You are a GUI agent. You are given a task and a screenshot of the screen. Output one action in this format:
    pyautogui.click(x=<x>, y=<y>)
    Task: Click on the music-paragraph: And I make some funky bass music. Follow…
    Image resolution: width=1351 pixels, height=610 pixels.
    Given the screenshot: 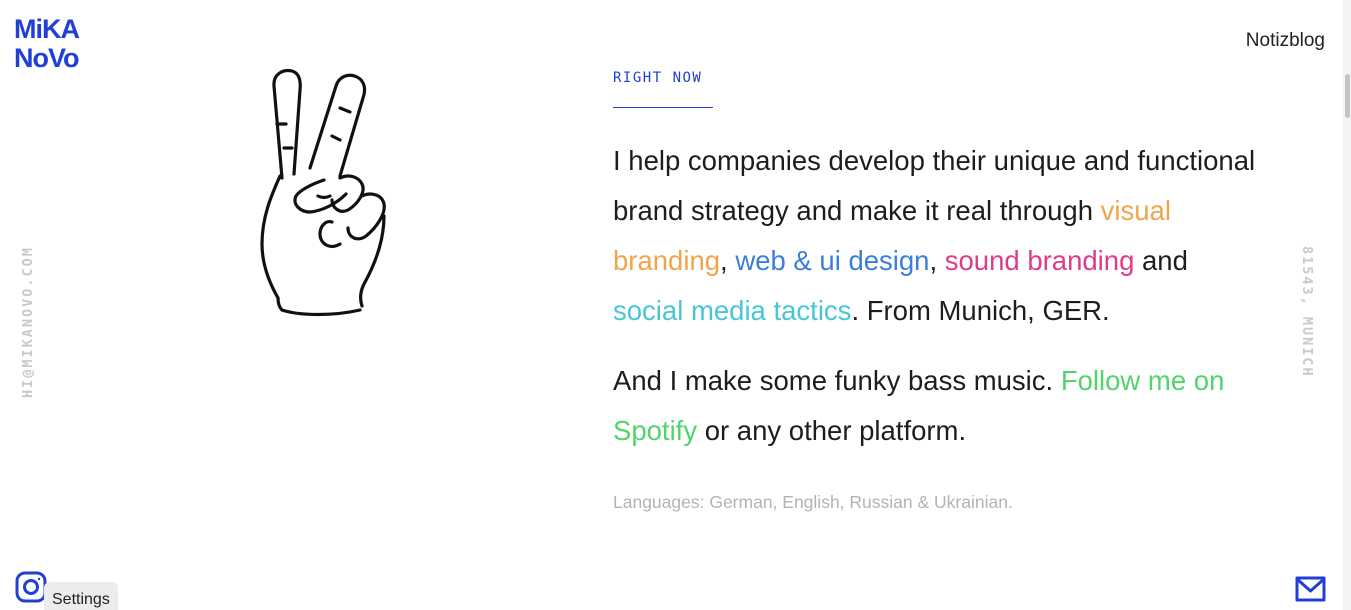 What is the action you would take?
    pyautogui.click(x=938, y=406)
    